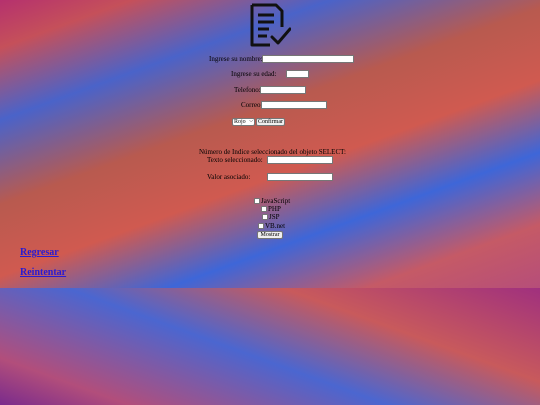 The height and width of the screenshot is (405, 540). Describe the element at coordinates (43, 272) in the screenshot. I see `retry-link: Reintentar` at that location.